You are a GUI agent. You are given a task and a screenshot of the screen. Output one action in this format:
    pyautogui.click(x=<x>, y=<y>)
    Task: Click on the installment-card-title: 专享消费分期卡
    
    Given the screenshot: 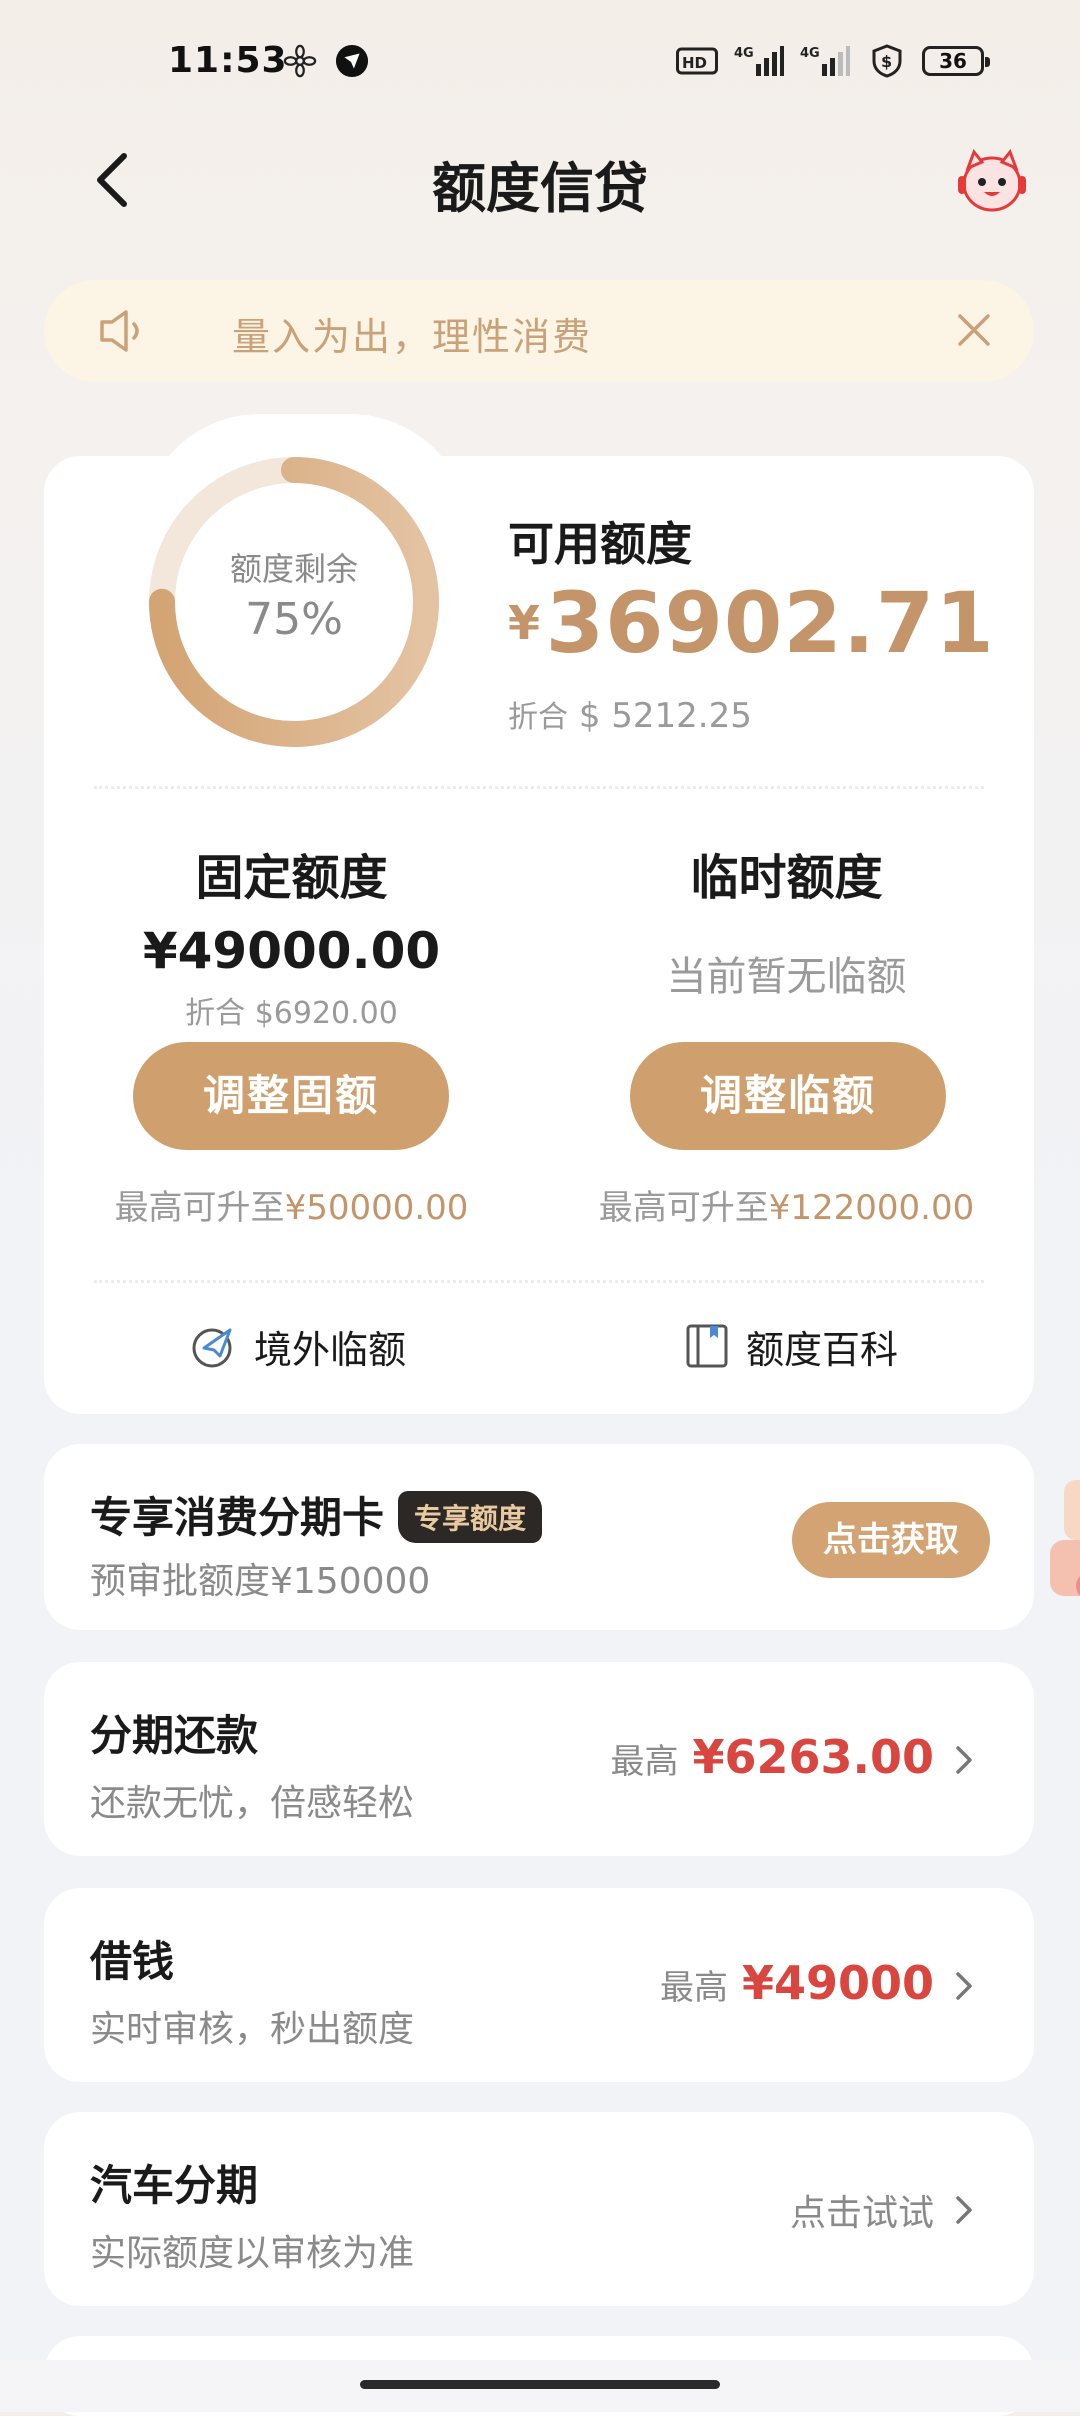 What is the action you would take?
    pyautogui.click(x=237, y=1517)
    